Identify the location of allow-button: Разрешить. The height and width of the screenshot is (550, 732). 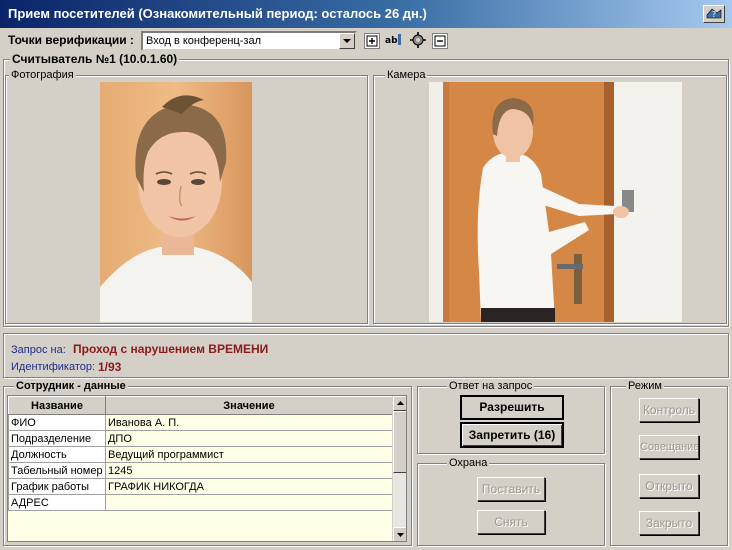
(512, 407).